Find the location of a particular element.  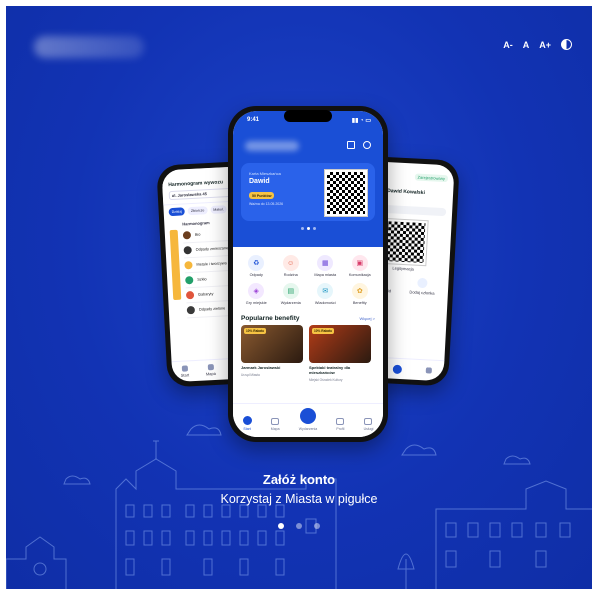

bus-icon: ▣ is located at coordinates (359, 263).